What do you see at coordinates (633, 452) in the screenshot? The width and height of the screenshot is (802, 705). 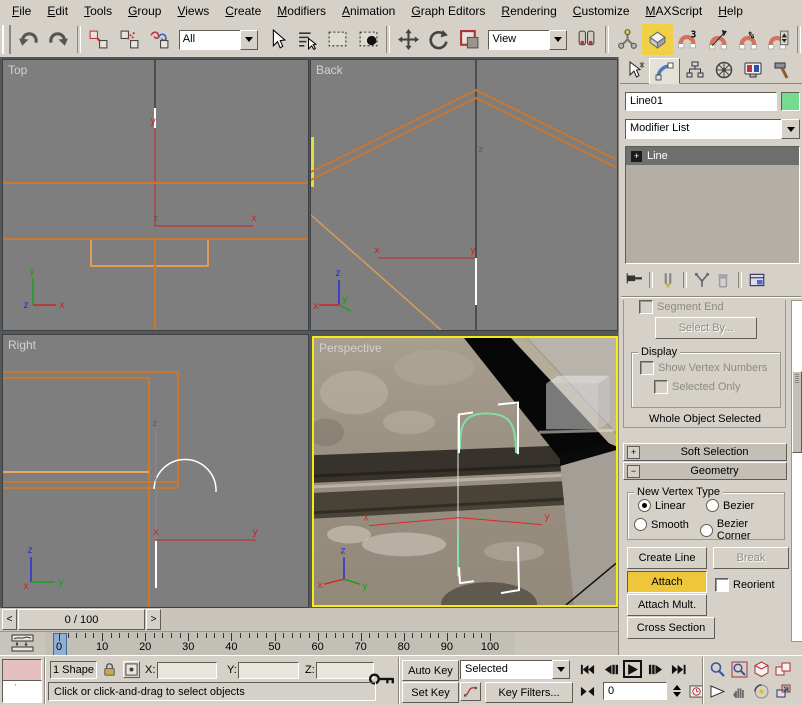 I see `expand-plus-icon: +` at bounding box center [633, 452].